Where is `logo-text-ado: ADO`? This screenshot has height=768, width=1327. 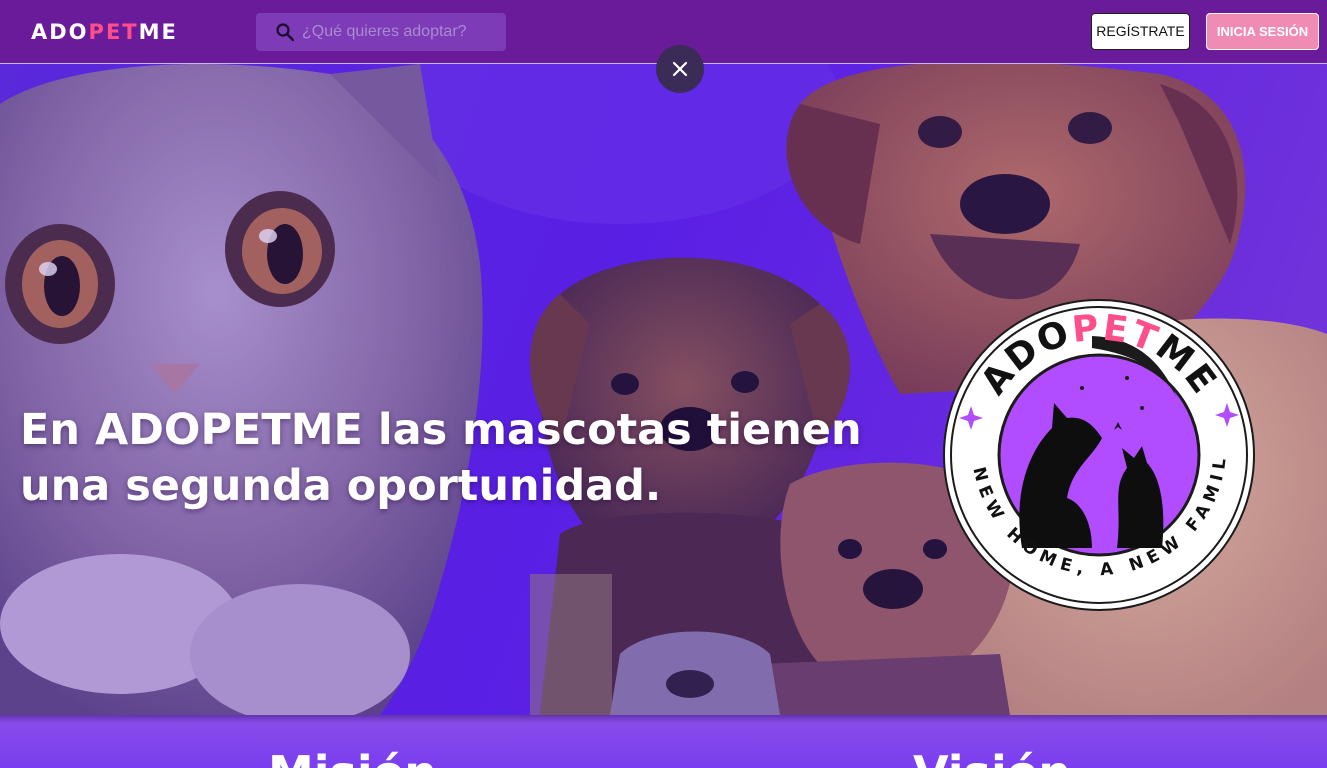 logo-text-ado: ADO is located at coordinates (60, 32).